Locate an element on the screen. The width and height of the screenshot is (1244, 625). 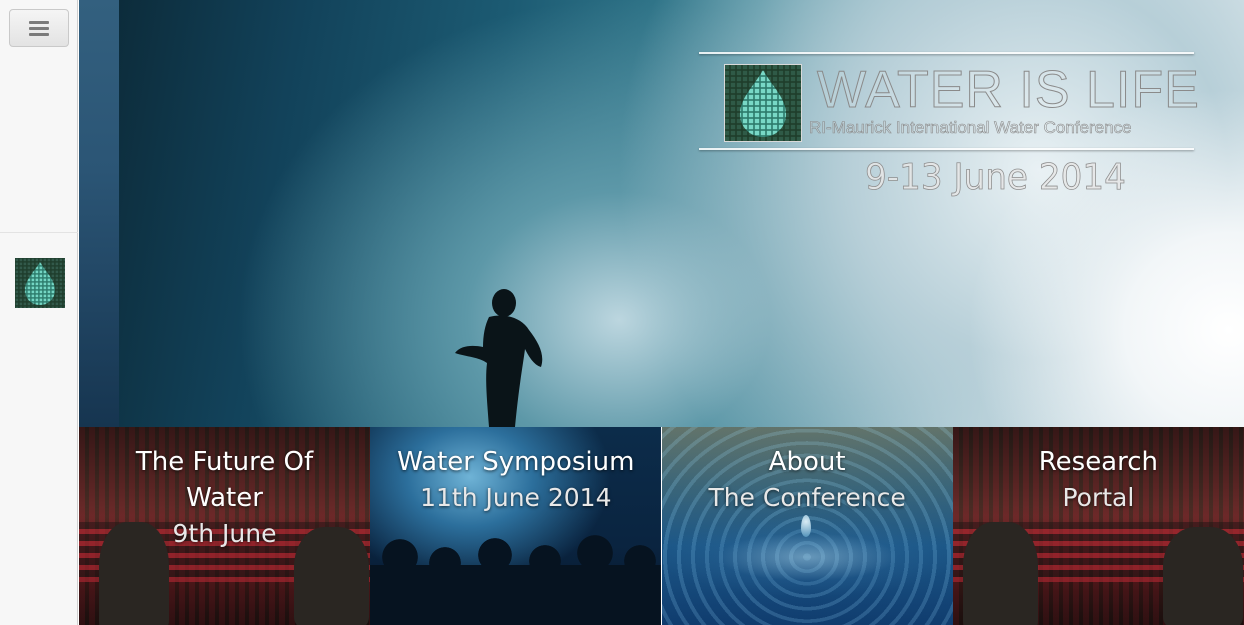
tile-subtitle: 11th June 2014 is located at coordinates (516, 497).